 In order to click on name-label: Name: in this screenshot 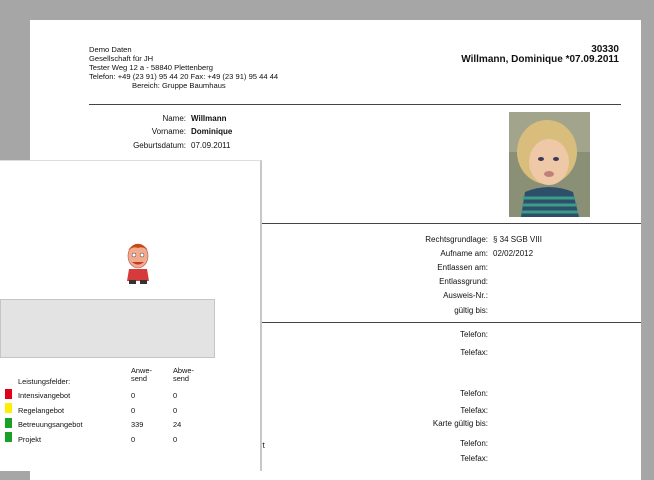, I will do `click(174, 118)`.